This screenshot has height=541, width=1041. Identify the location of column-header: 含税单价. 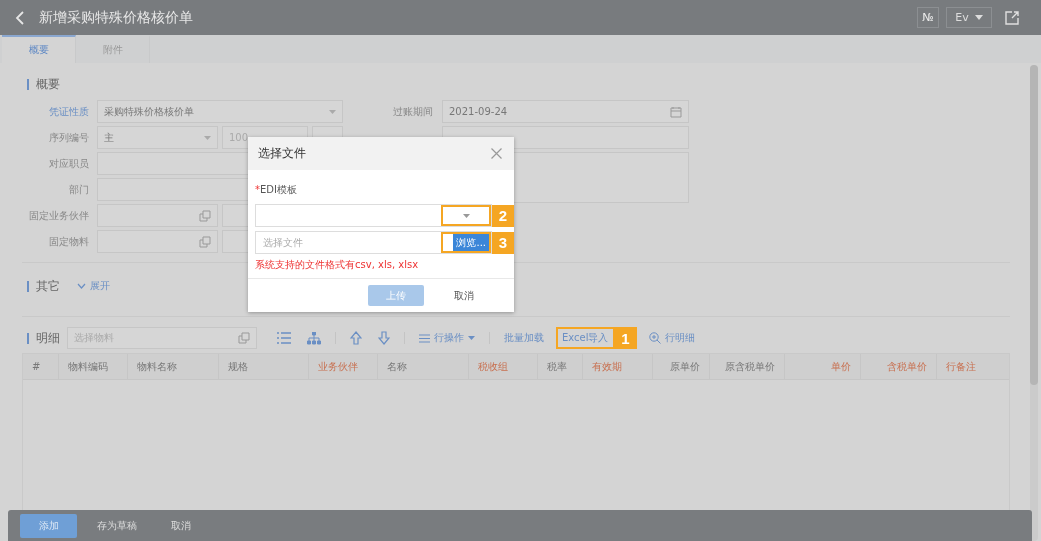
(899, 366).